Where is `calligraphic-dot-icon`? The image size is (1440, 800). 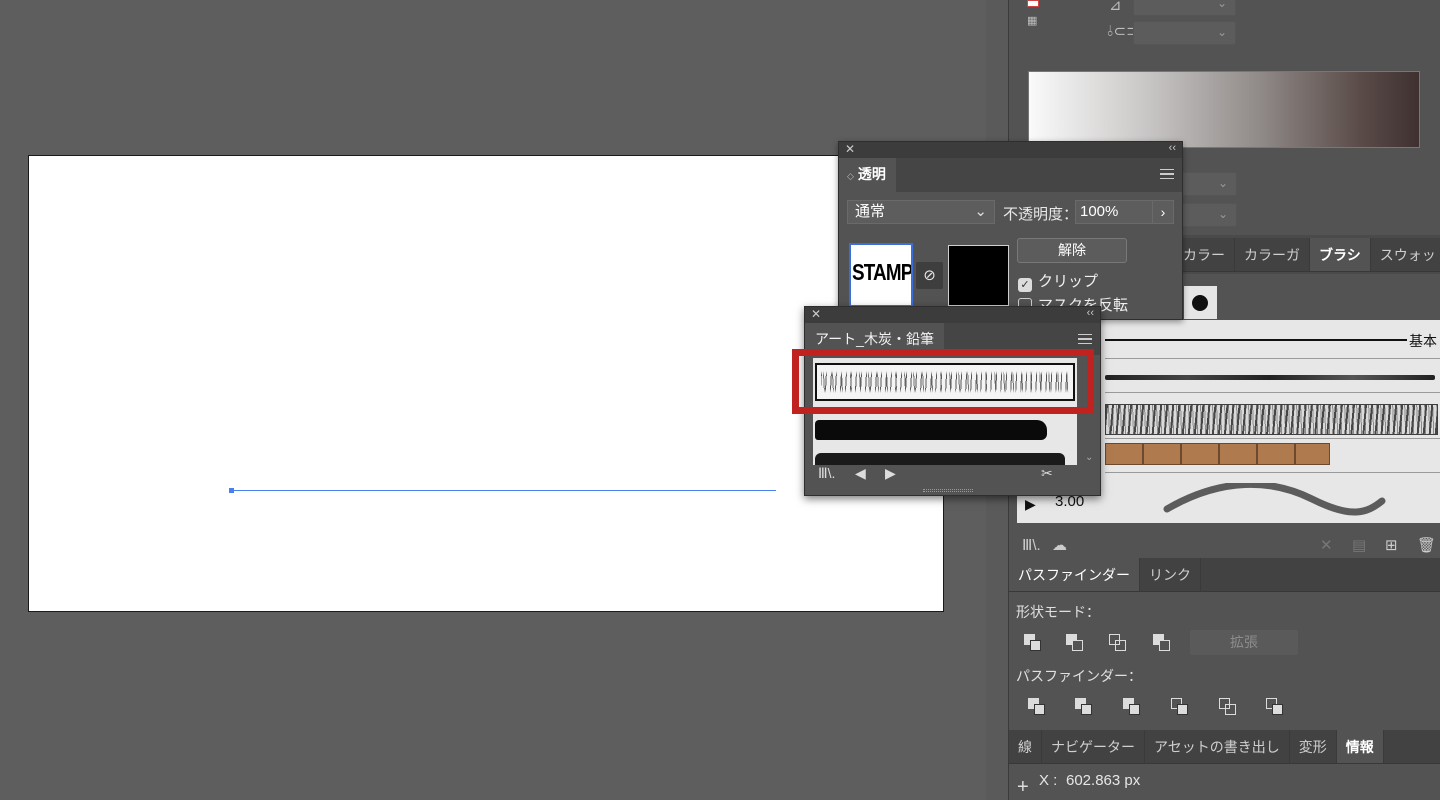 calligraphic-dot-icon is located at coordinates (1200, 303).